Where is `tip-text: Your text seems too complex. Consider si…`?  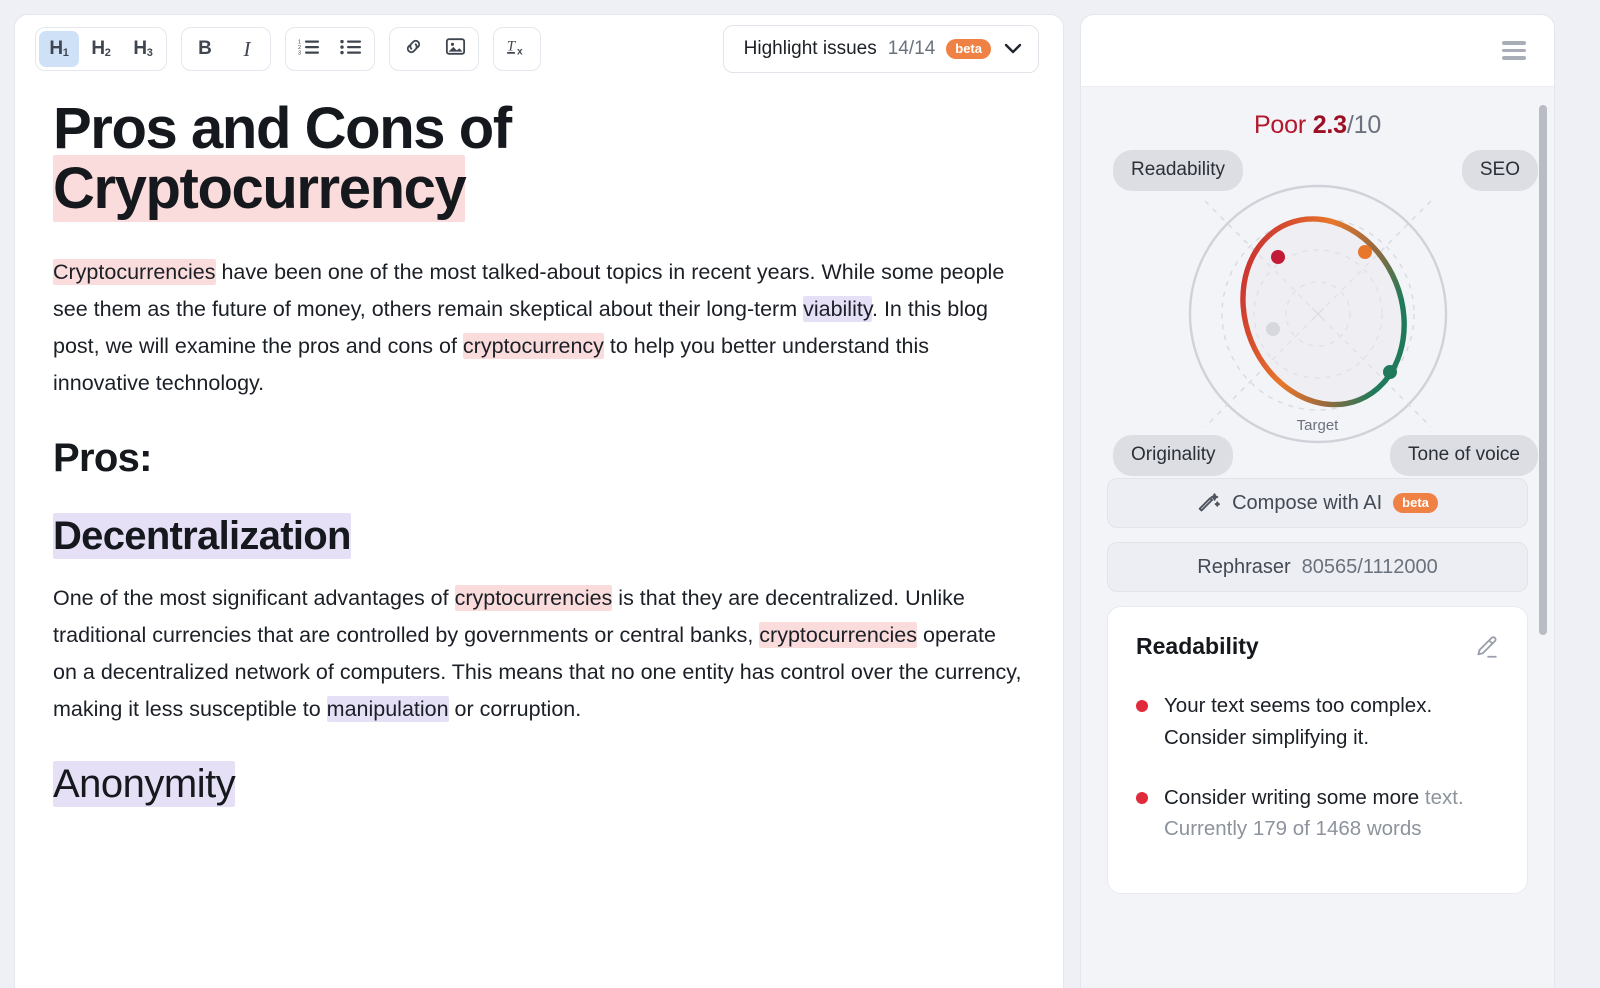 tip-text: Your text seems too complex. Consider si… is located at coordinates (1331, 722).